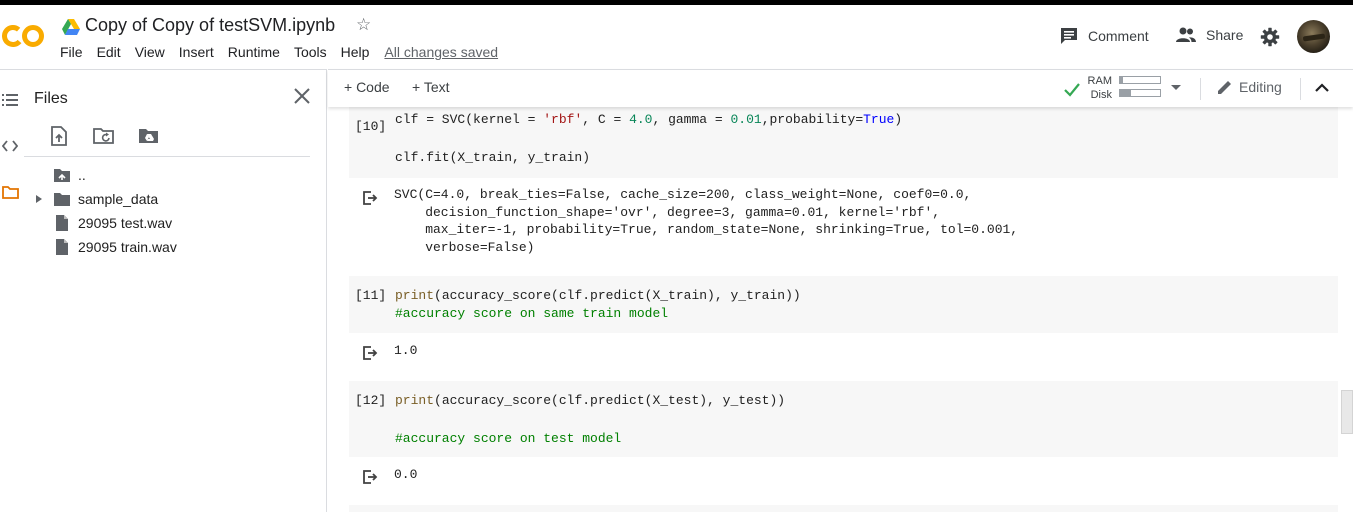 The image size is (1353, 512). I want to click on tree-item-label: sample_data, so click(118, 199).